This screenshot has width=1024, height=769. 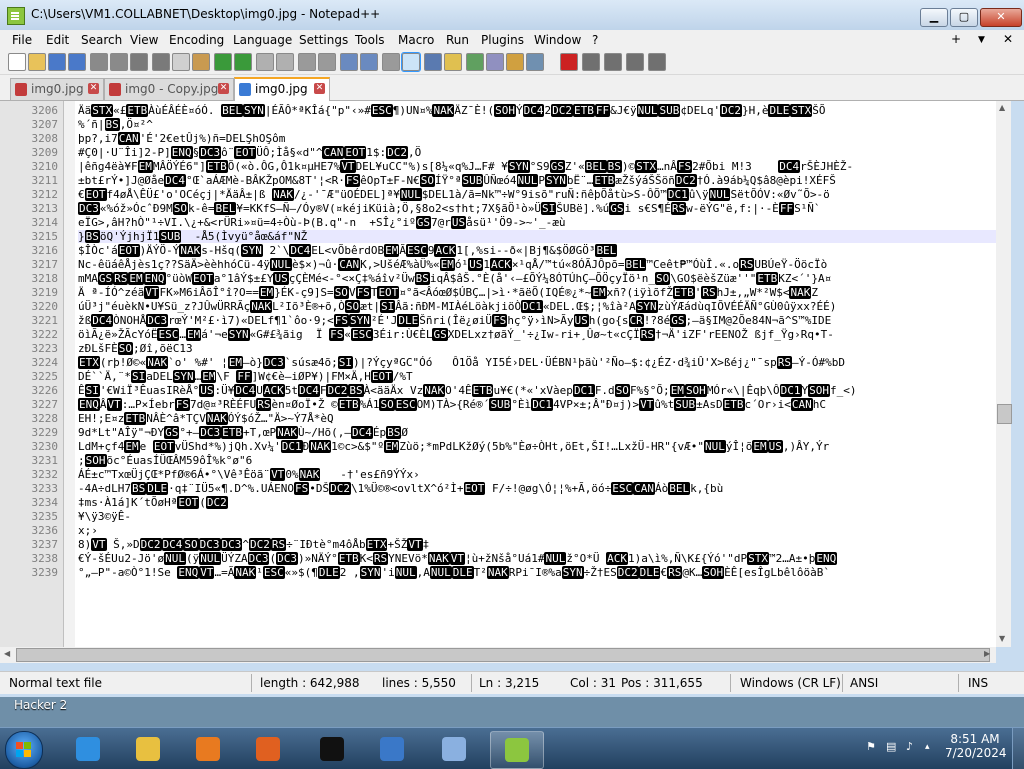 What do you see at coordinates (392, 749) in the screenshot?
I see `remote-desktop-taskbar-button` at bounding box center [392, 749].